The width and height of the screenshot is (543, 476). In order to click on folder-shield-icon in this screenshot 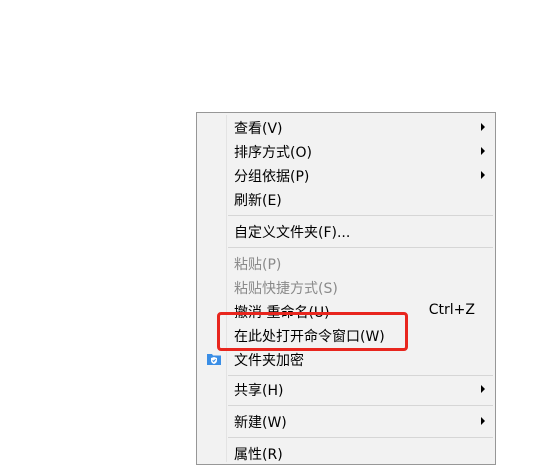, I will do `click(214, 358)`.